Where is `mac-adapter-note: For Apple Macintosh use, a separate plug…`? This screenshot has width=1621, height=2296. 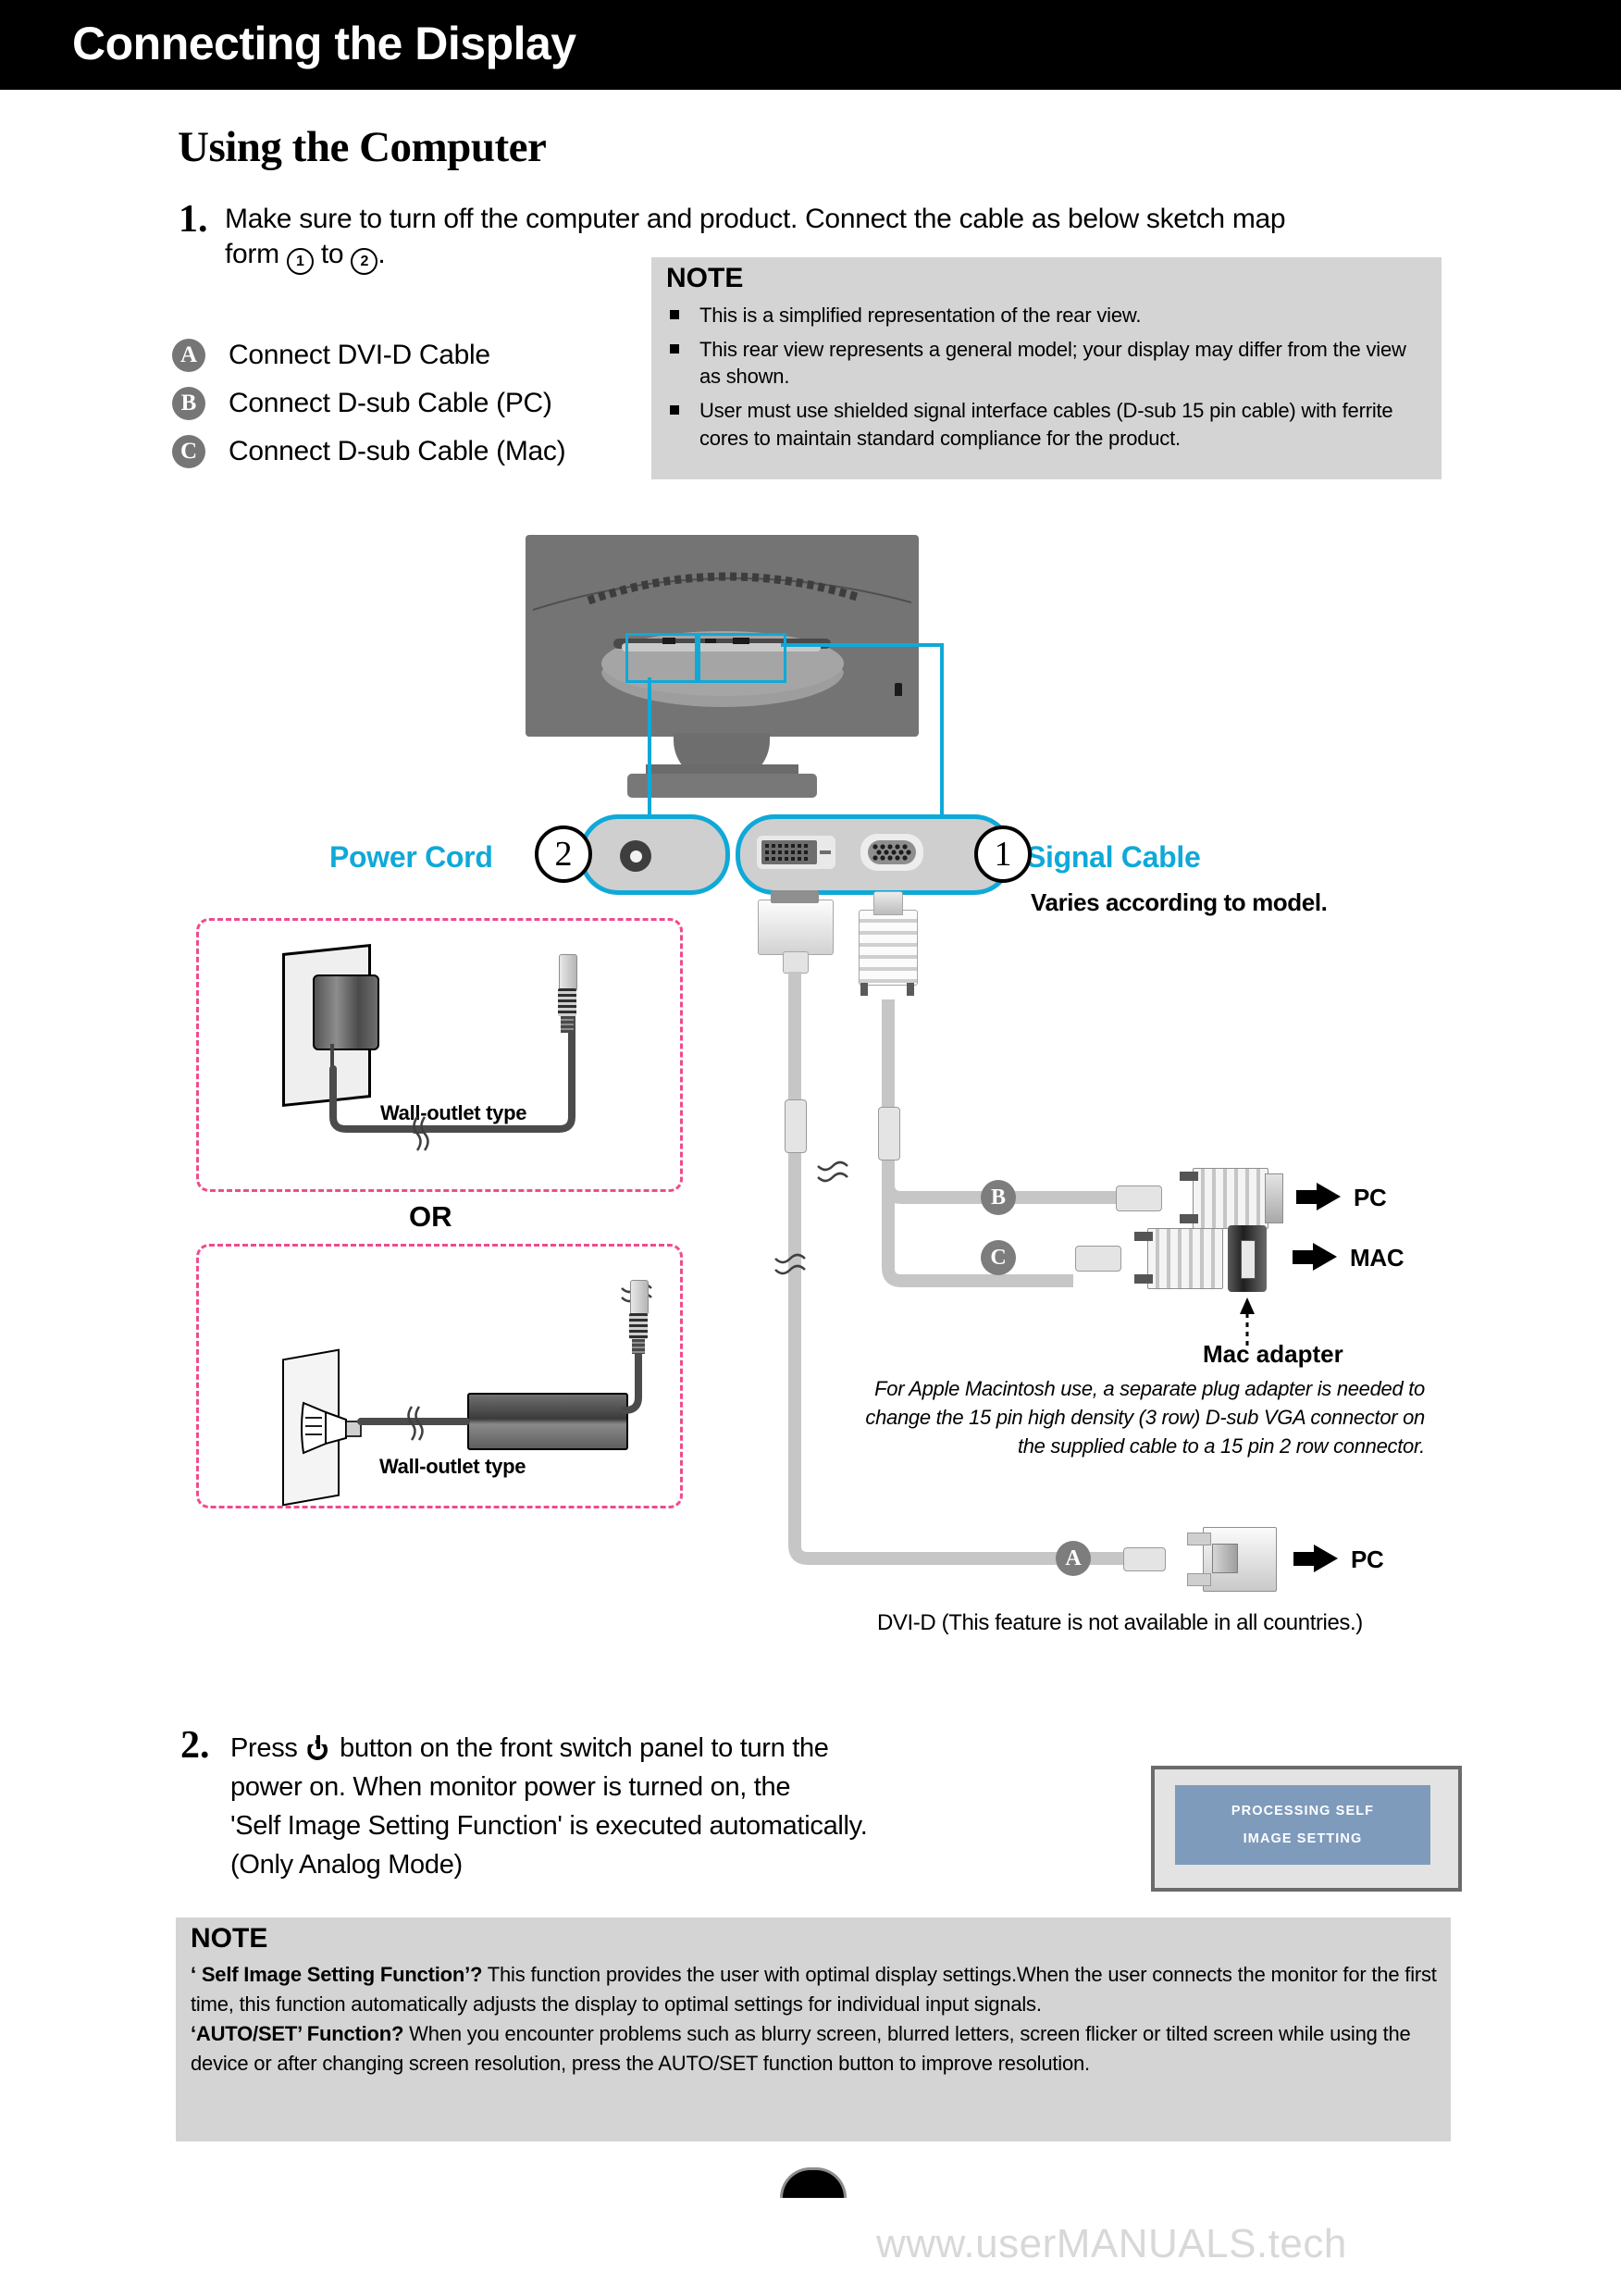 mac-adapter-note: For Apple Macintosh use, a separate plug… is located at coordinates (1145, 1418).